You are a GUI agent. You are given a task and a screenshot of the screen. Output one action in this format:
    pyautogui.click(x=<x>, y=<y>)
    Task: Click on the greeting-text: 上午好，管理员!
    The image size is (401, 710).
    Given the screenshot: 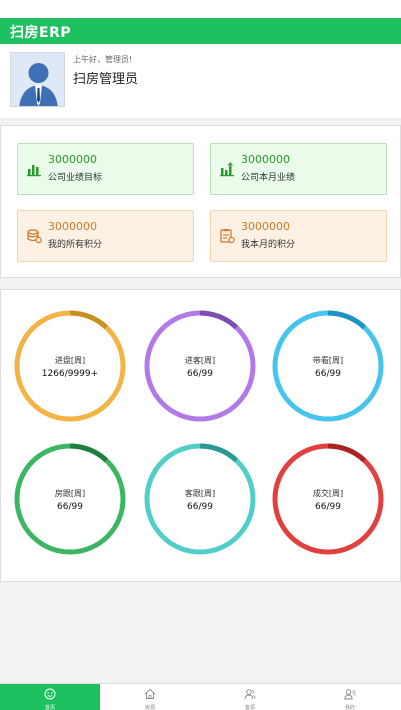 What is the action you would take?
    pyautogui.click(x=103, y=59)
    